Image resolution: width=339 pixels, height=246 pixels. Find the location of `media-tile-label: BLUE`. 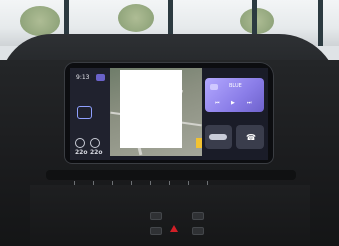

media-tile-label: BLUE is located at coordinates (235, 86).